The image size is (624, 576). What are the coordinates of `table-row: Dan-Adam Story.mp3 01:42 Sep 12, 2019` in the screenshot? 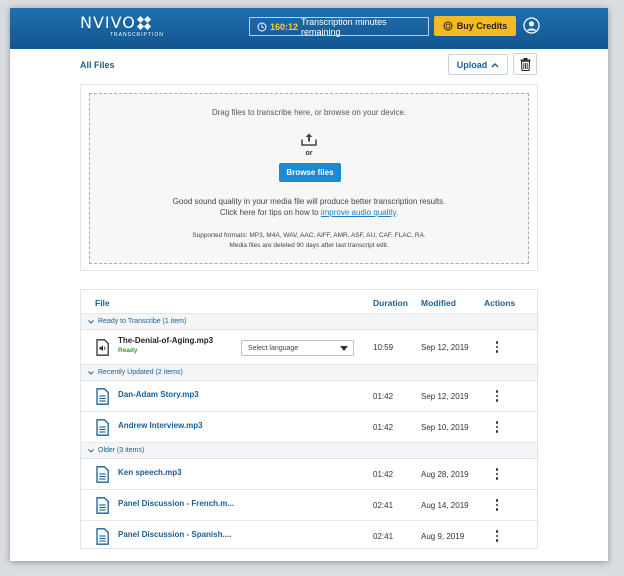 It's located at (309, 396).